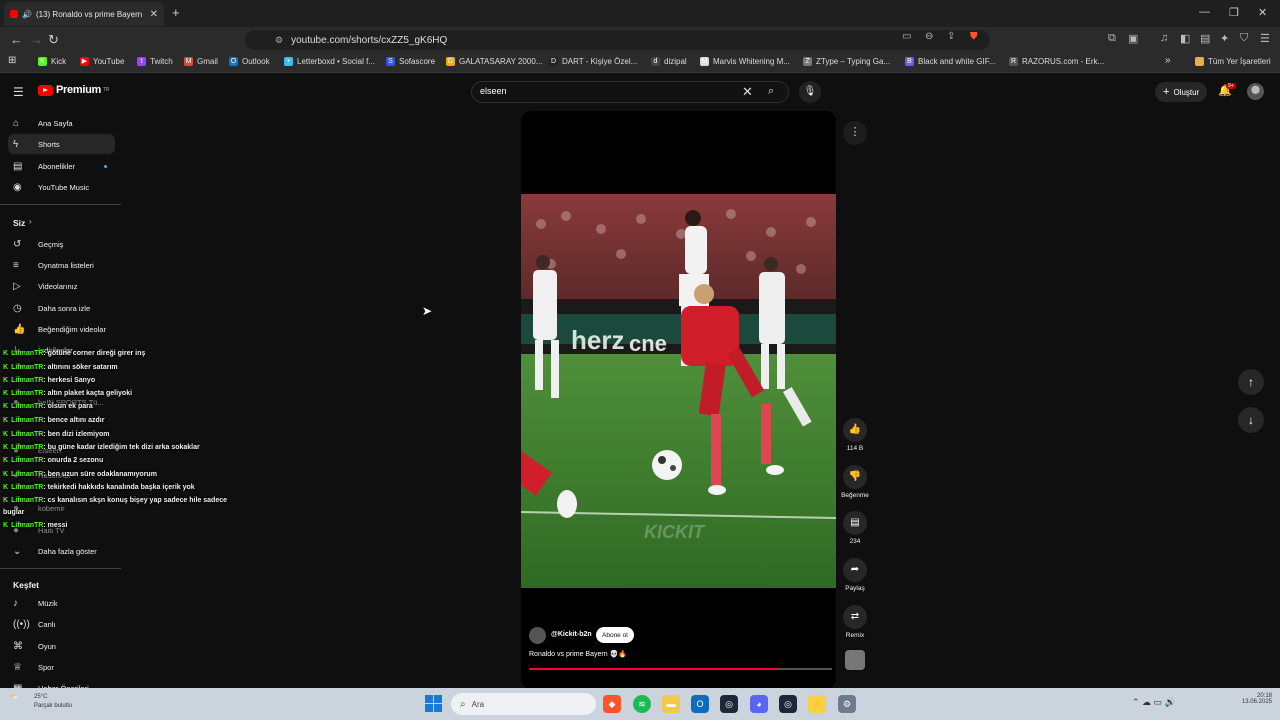  What do you see at coordinates (855, 482) in the screenshot?
I see `dislike-button: 👎 Beğenme` at bounding box center [855, 482].